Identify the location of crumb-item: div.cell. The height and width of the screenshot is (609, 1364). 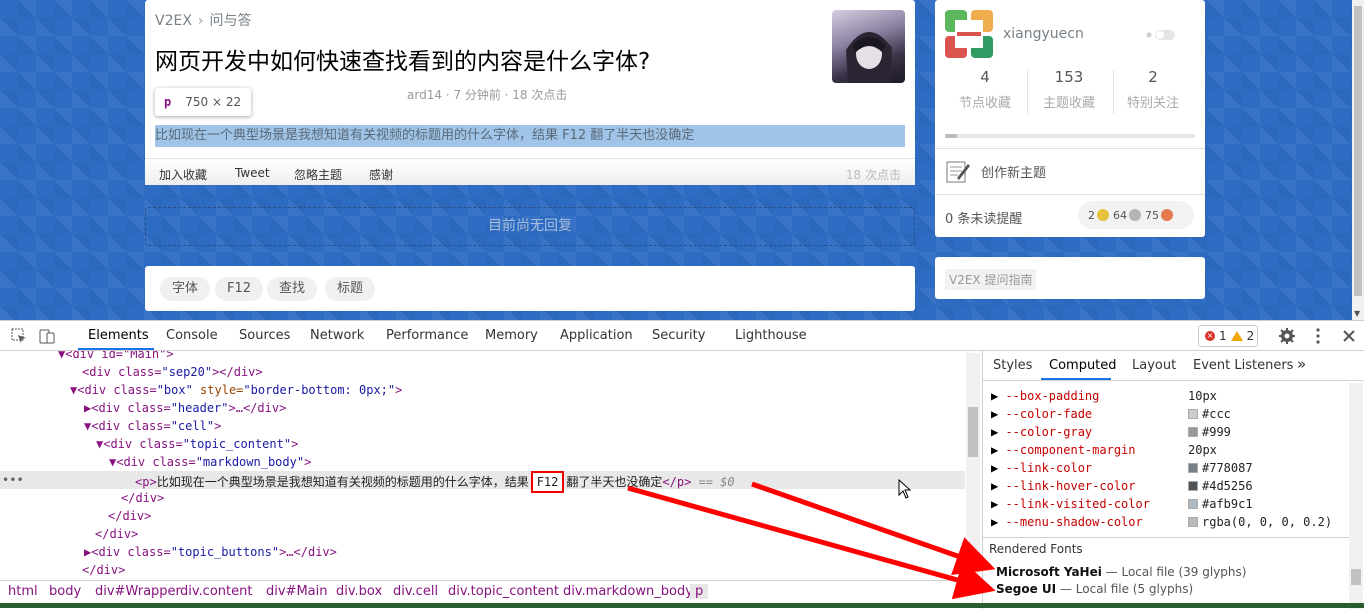
(415, 591).